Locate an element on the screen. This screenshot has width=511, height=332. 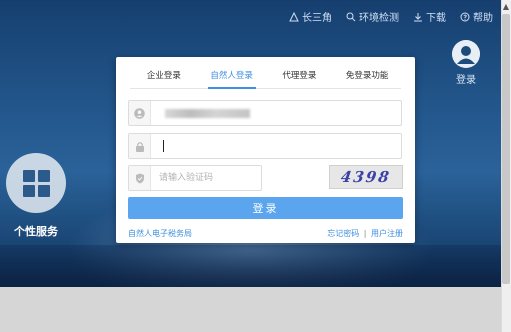
register-link: 用户注册 is located at coordinates (387, 233).